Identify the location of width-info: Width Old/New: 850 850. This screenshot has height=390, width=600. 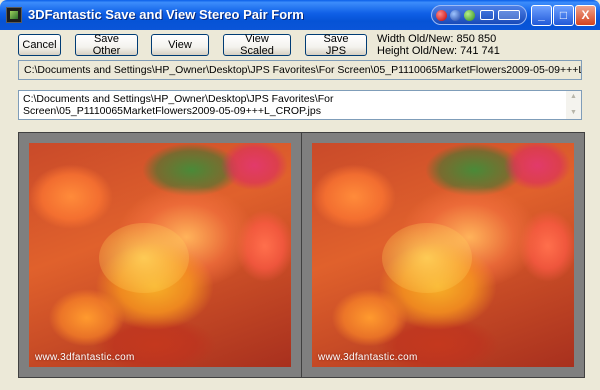
(437, 39).